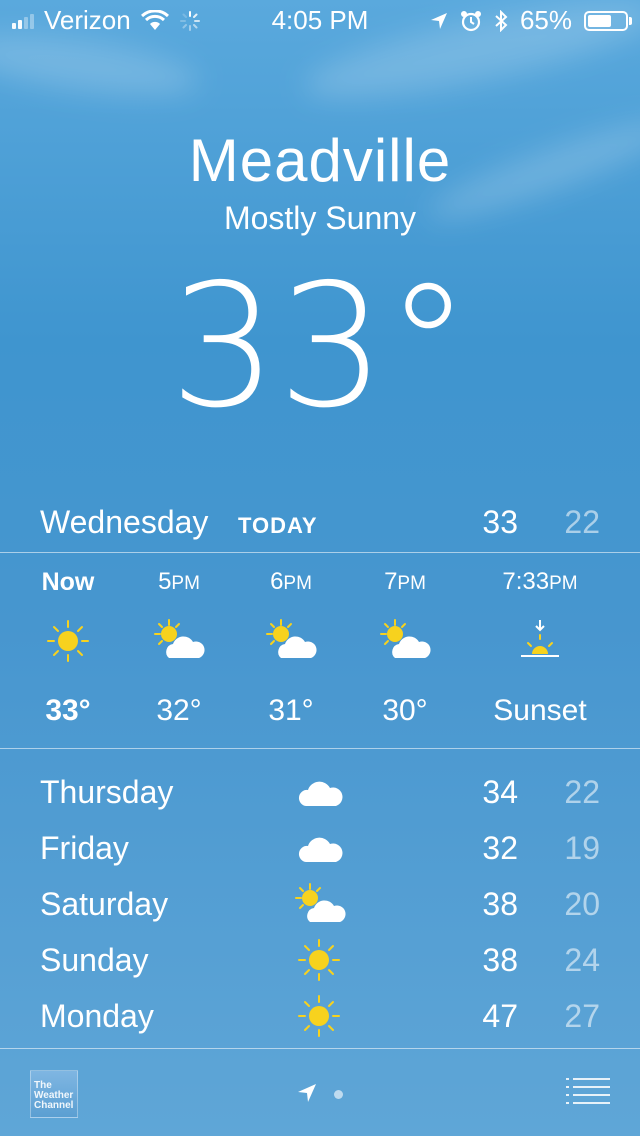  Describe the element at coordinates (68, 582) in the screenshot. I see `hour-time: Now` at that location.